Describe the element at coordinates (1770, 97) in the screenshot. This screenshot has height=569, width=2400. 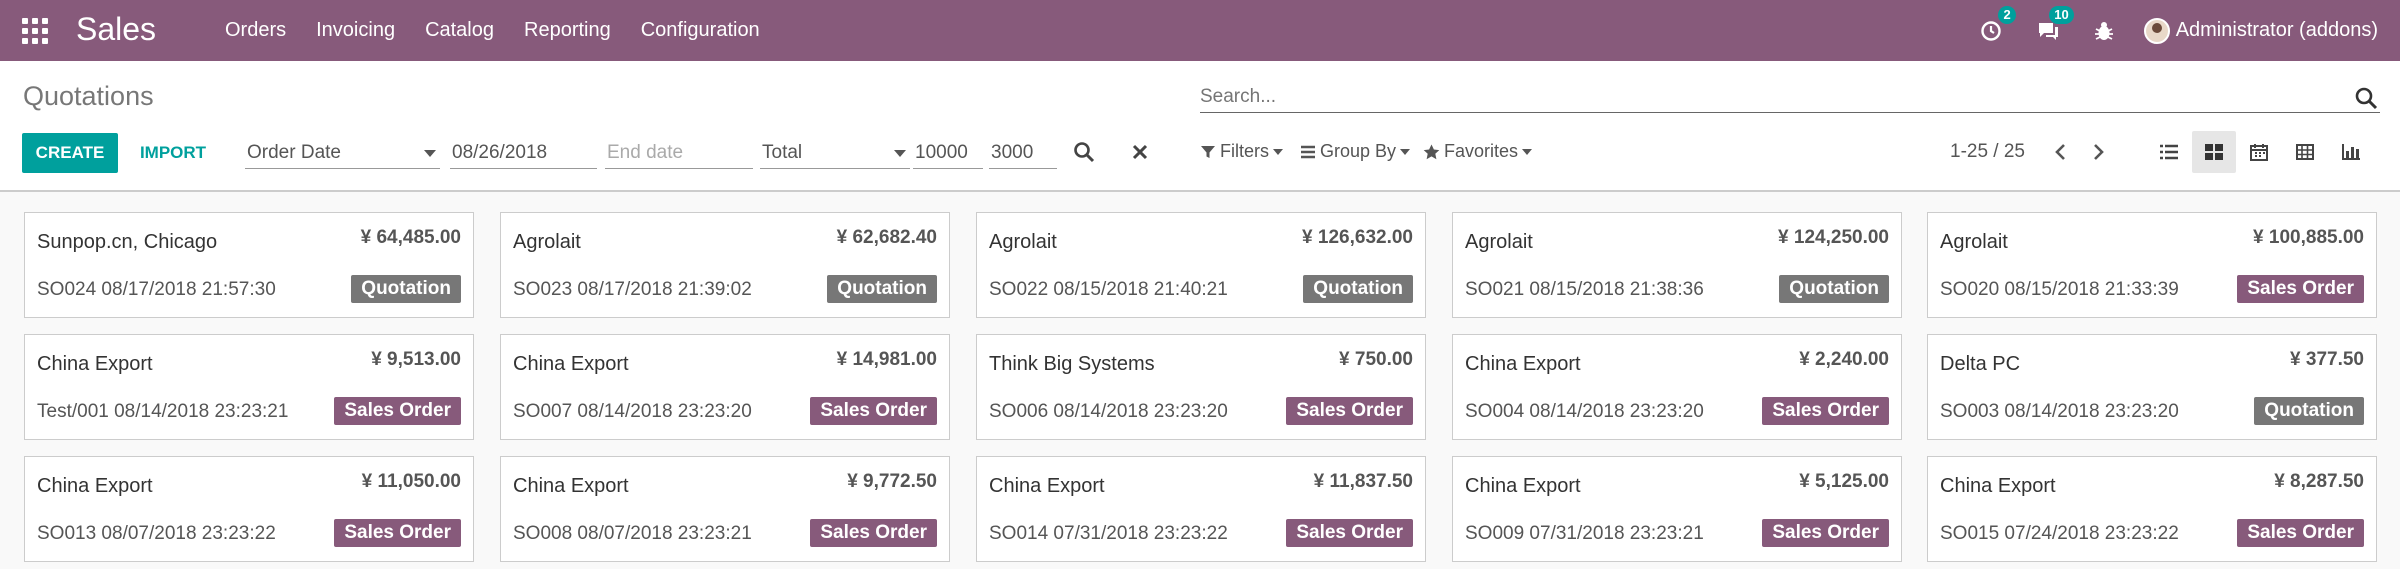
I see `search-input` at that location.